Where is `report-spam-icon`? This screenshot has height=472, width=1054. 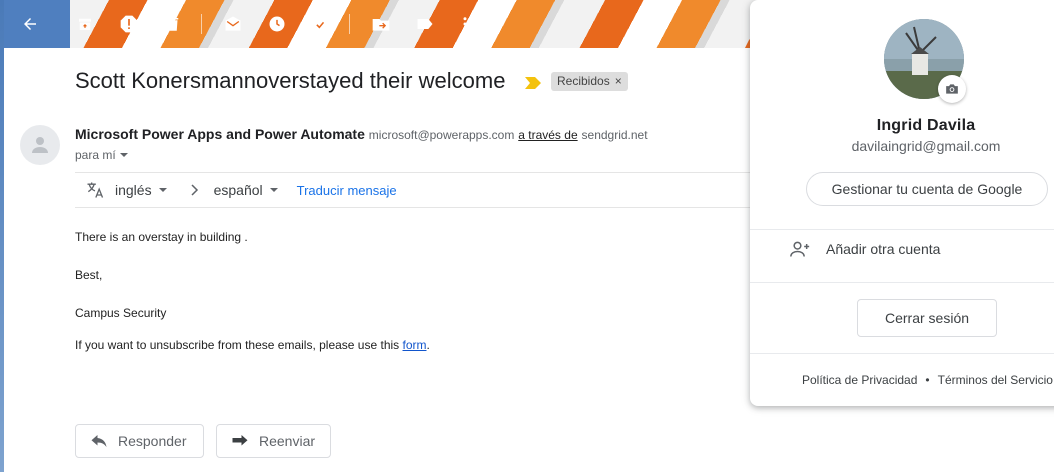 report-spam-icon is located at coordinates (129, 24).